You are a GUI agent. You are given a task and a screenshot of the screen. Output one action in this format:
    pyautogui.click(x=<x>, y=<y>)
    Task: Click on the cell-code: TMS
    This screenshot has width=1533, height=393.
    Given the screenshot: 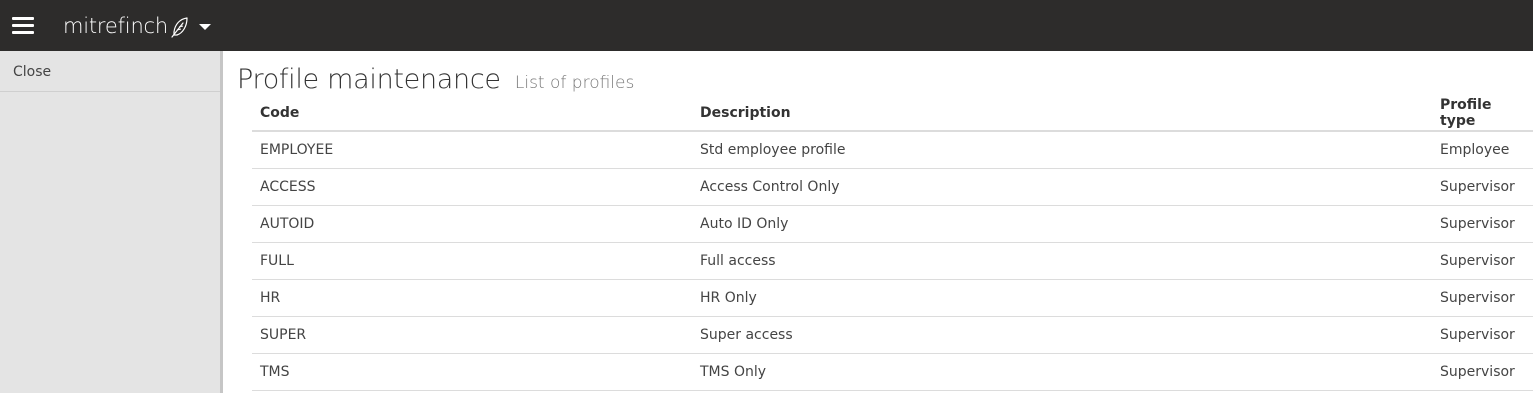 What is the action you would take?
    pyautogui.click(x=472, y=372)
    